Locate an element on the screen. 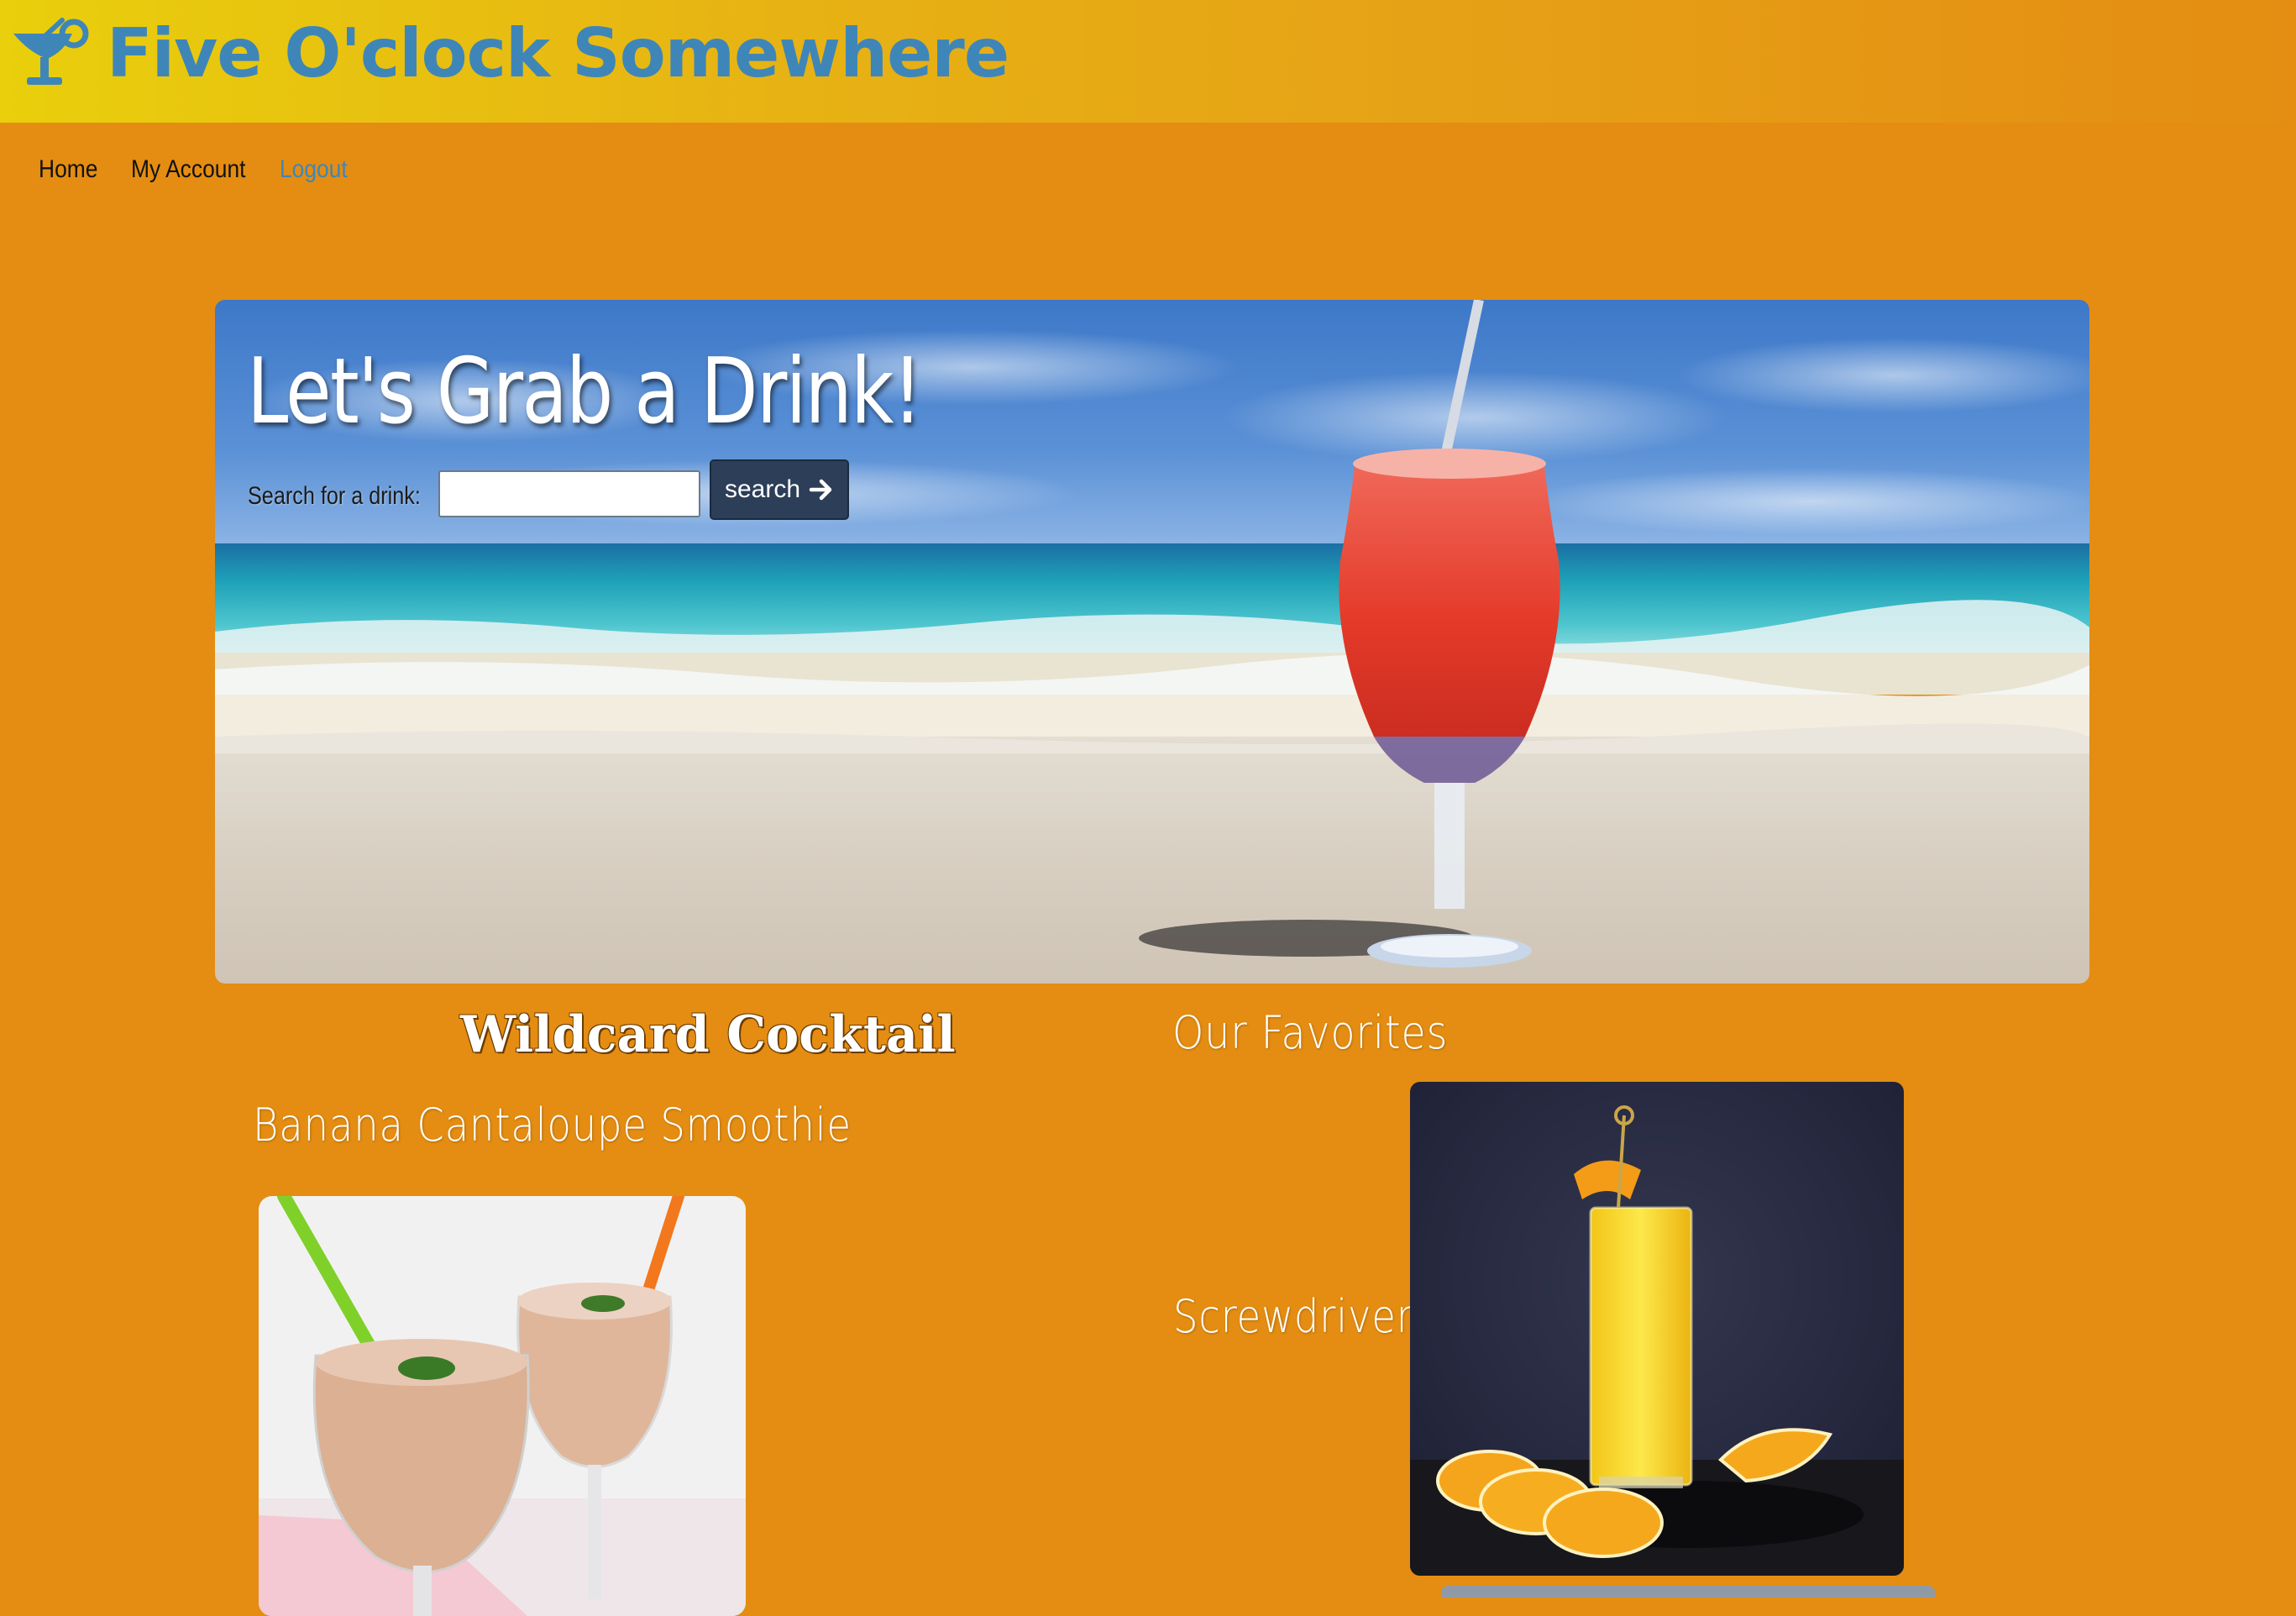 The height and width of the screenshot is (1616, 2296). cocktail-glass-icon is located at coordinates (51, 52).